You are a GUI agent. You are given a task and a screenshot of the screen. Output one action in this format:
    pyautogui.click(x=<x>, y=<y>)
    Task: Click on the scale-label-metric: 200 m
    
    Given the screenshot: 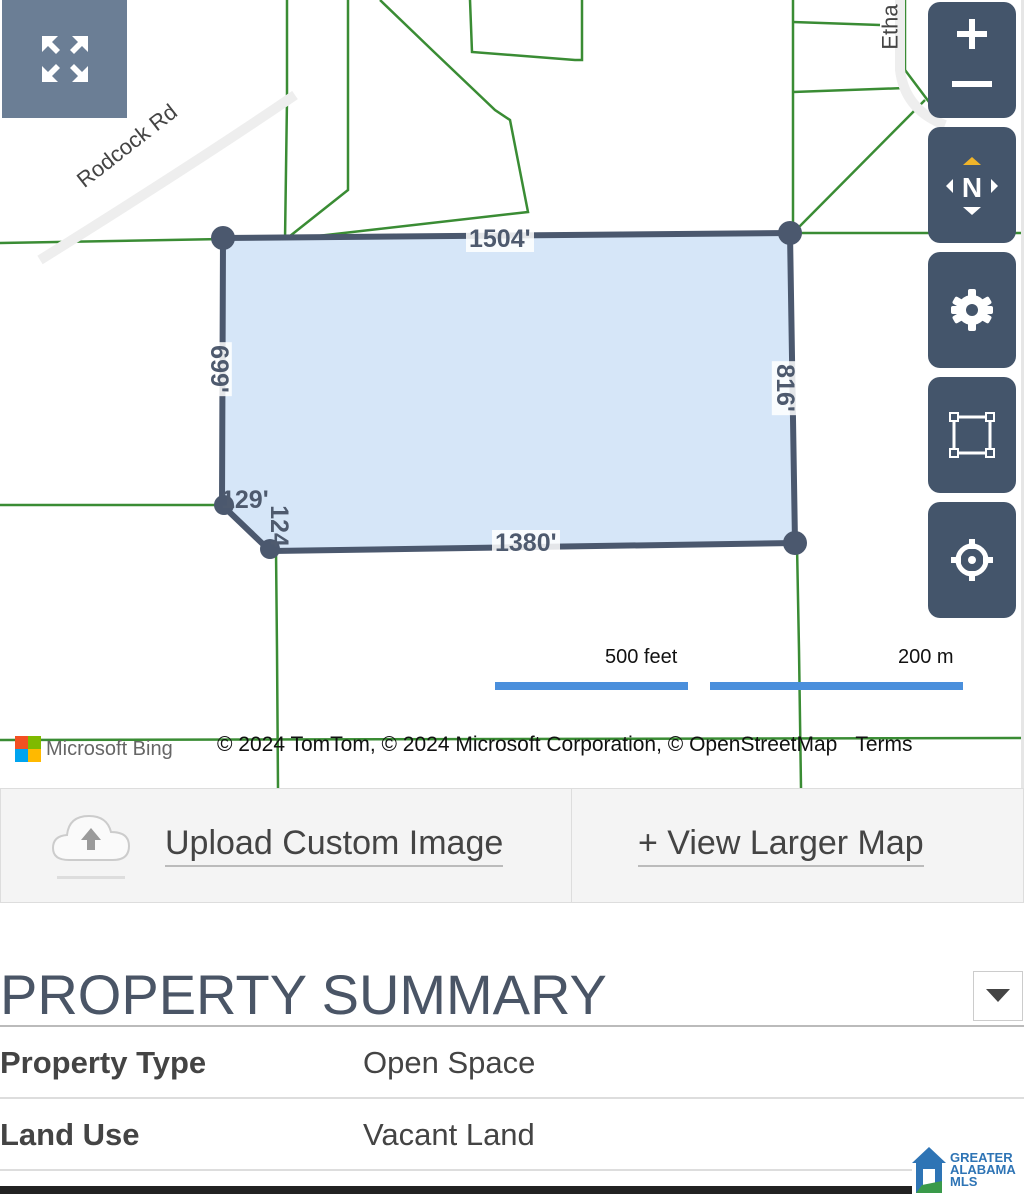 What is the action you would take?
    pyautogui.click(x=926, y=657)
    